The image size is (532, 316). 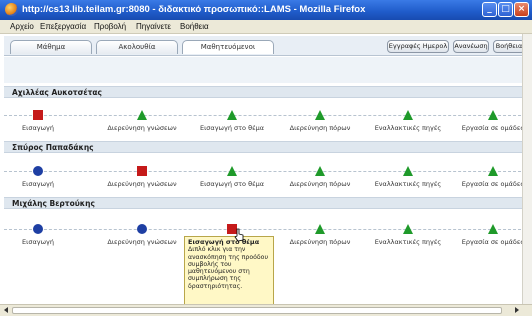 What do you see at coordinates (265, 92) in the screenshot?
I see `student-header: Αχιλλέας Αυκοτσέτας` at bounding box center [265, 92].